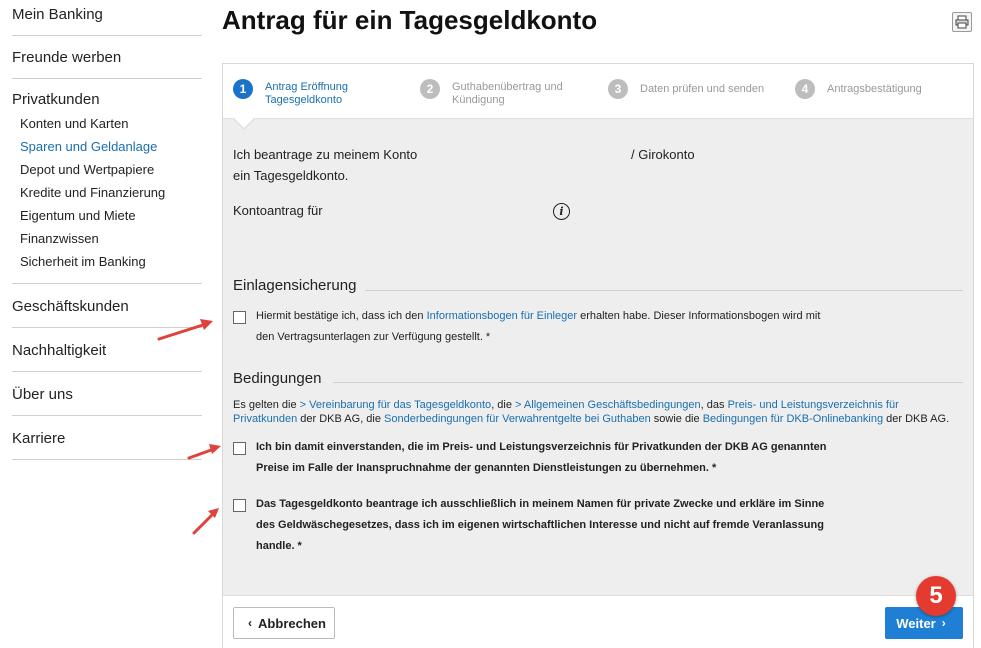  What do you see at coordinates (325, 154) in the screenshot?
I see `intro-line1: Ich beantrage zu meinem Konto` at bounding box center [325, 154].